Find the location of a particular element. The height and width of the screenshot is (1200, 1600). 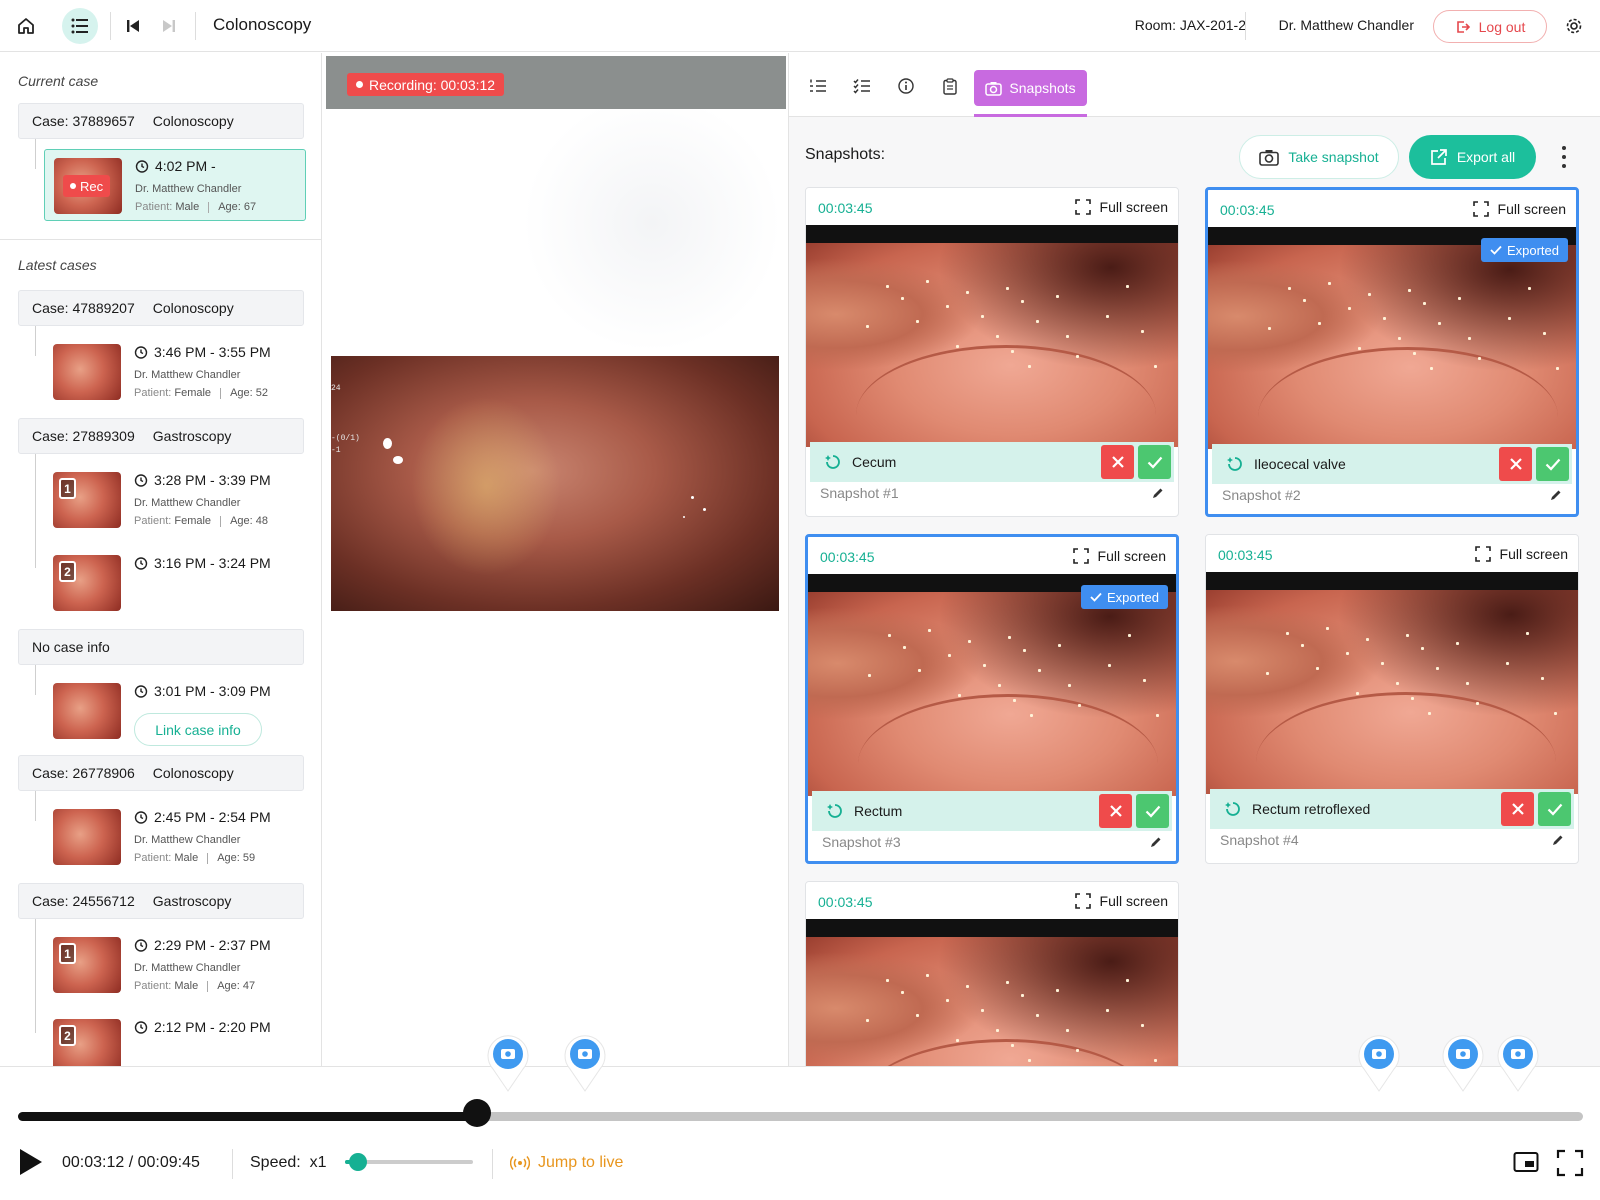

recording-entry: 2 3:16 PM - 3:24 PM is located at coordinates (175, 583).